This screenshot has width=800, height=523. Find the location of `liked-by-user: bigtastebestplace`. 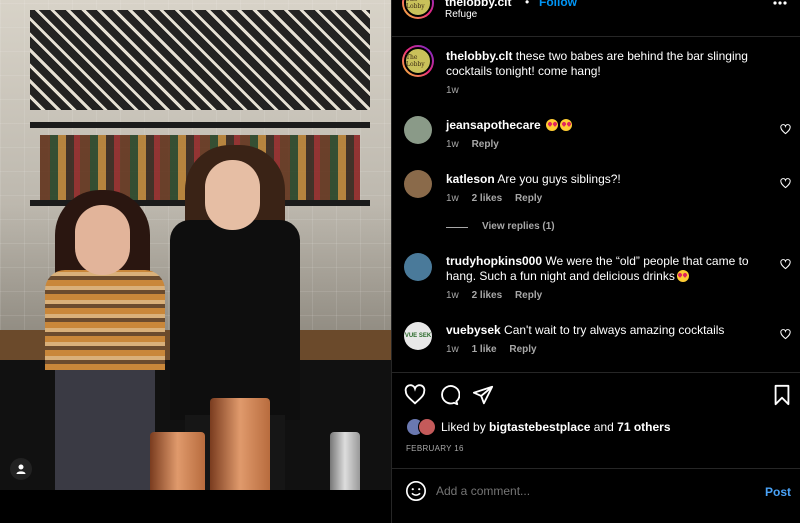

liked-by-user: bigtastebestplace is located at coordinates (539, 427).